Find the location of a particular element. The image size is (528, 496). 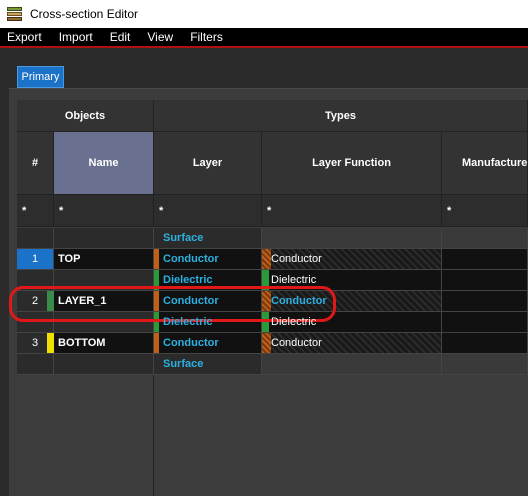

column-header-layer: Layer is located at coordinates (208, 163).